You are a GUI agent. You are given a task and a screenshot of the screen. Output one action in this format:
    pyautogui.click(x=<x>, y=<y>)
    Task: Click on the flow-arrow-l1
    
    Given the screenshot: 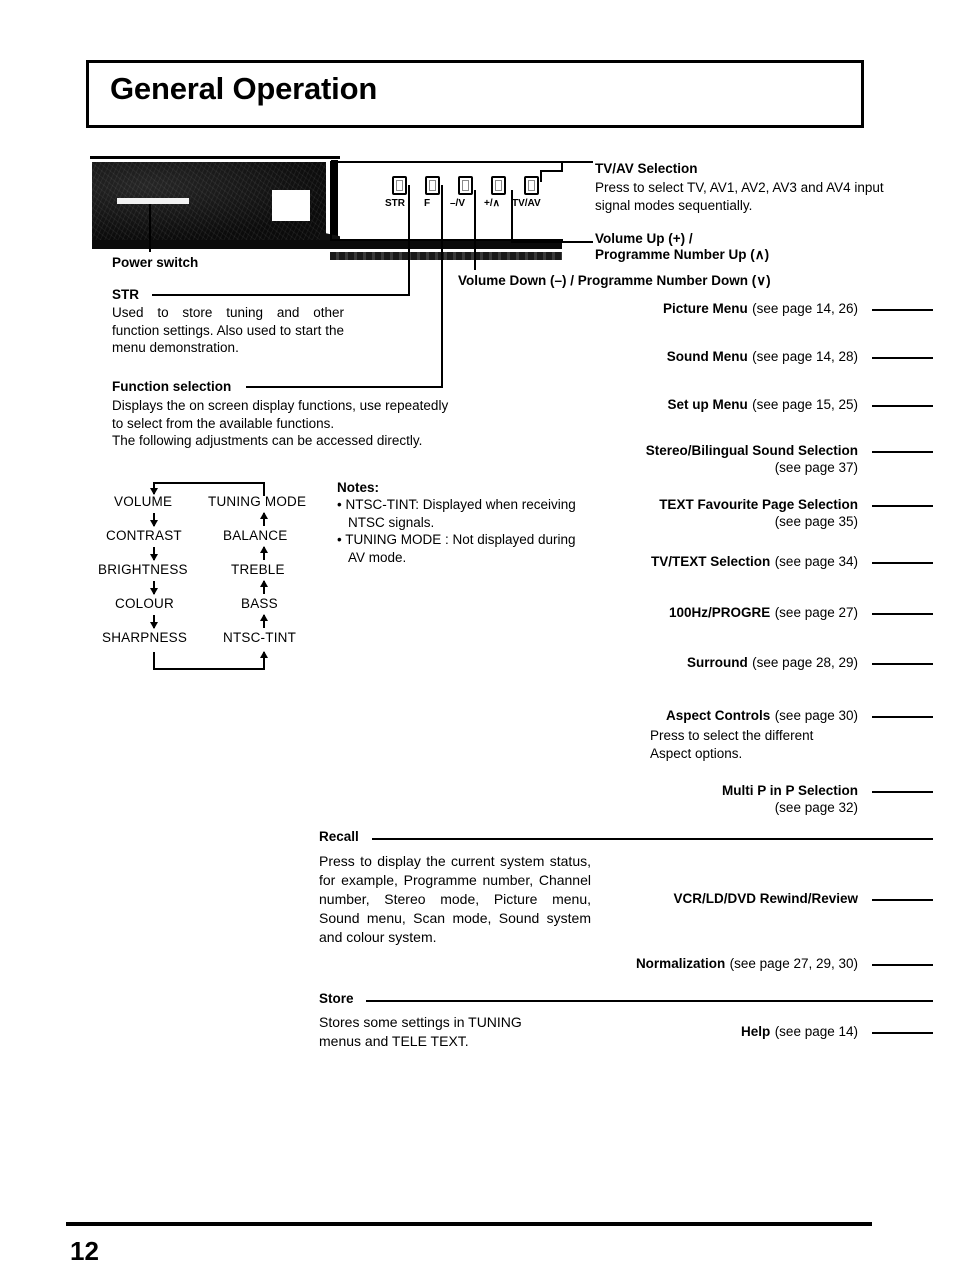 What is the action you would take?
    pyautogui.click(x=154, y=520)
    